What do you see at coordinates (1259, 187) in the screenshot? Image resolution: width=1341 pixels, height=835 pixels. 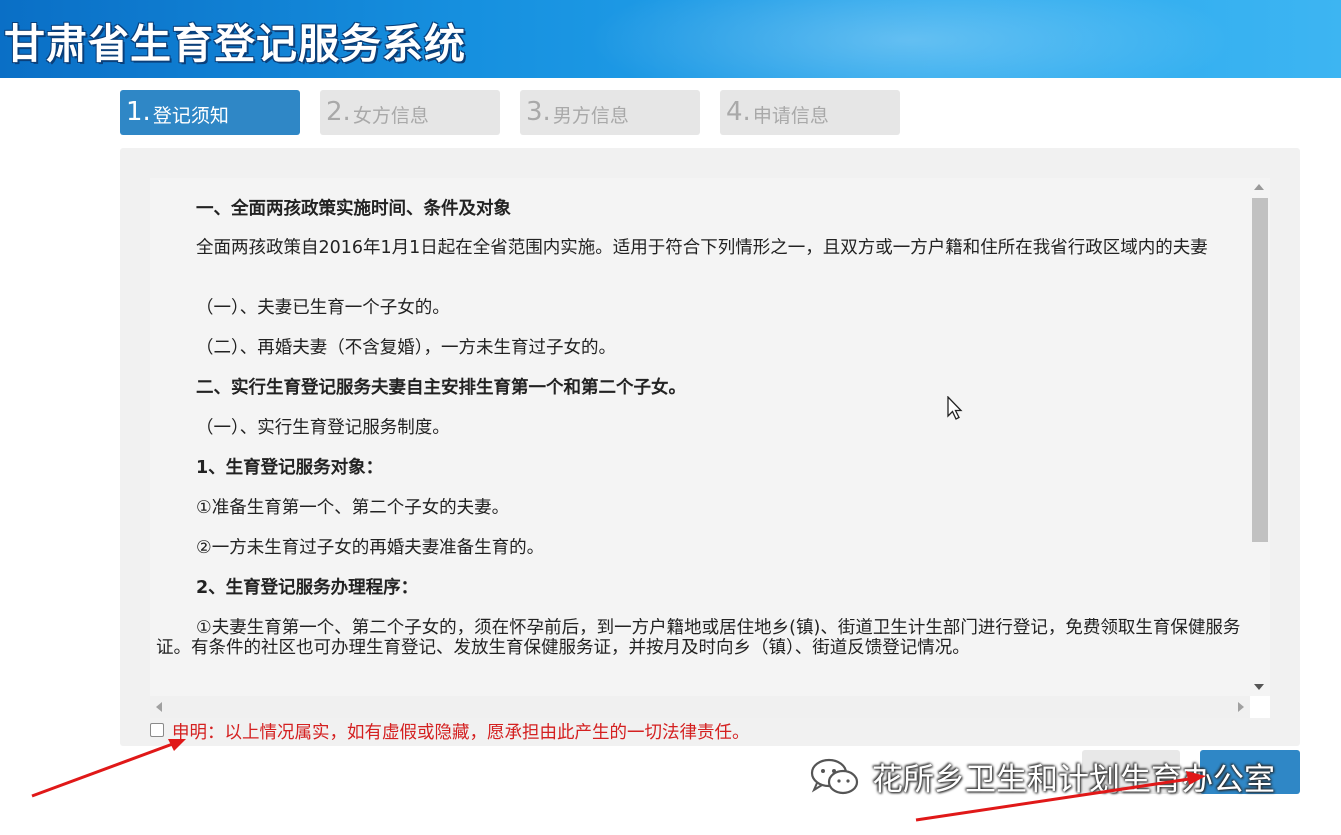 I see `scroll-up-arrow-icon` at bounding box center [1259, 187].